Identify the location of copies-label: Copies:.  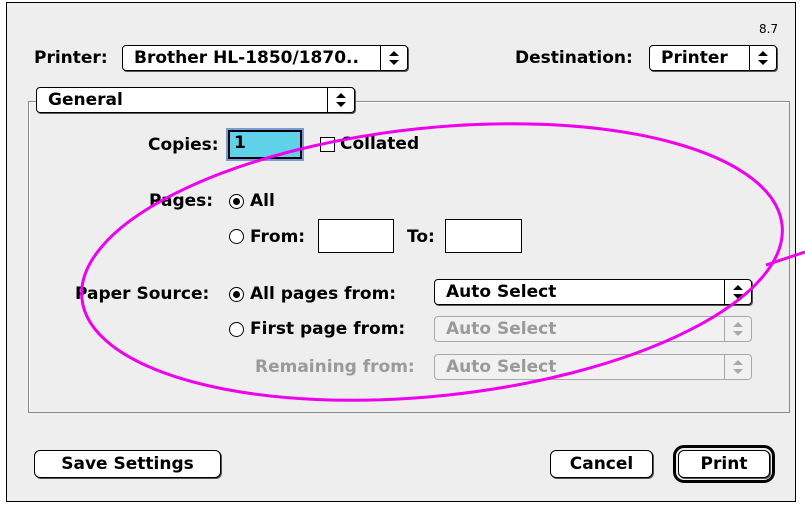
(183, 145).